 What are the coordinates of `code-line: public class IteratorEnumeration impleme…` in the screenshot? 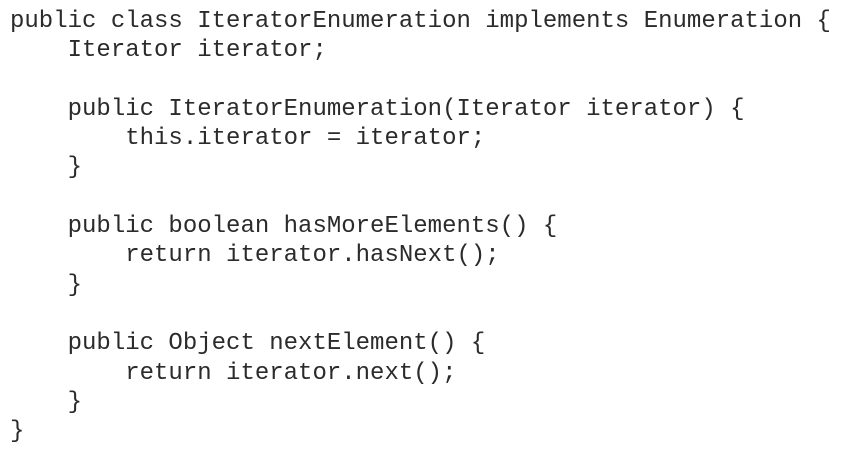 It's located at (420, 21).